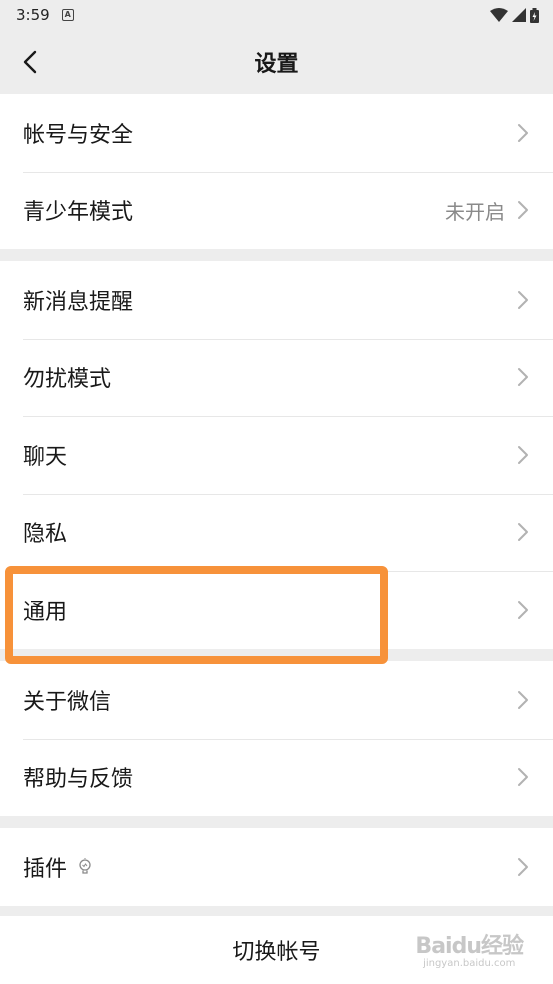 This screenshot has width=553, height=984. What do you see at coordinates (276, 377) in the screenshot?
I see `settings-item-do-not-disturb: 勿扰模式` at bounding box center [276, 377].